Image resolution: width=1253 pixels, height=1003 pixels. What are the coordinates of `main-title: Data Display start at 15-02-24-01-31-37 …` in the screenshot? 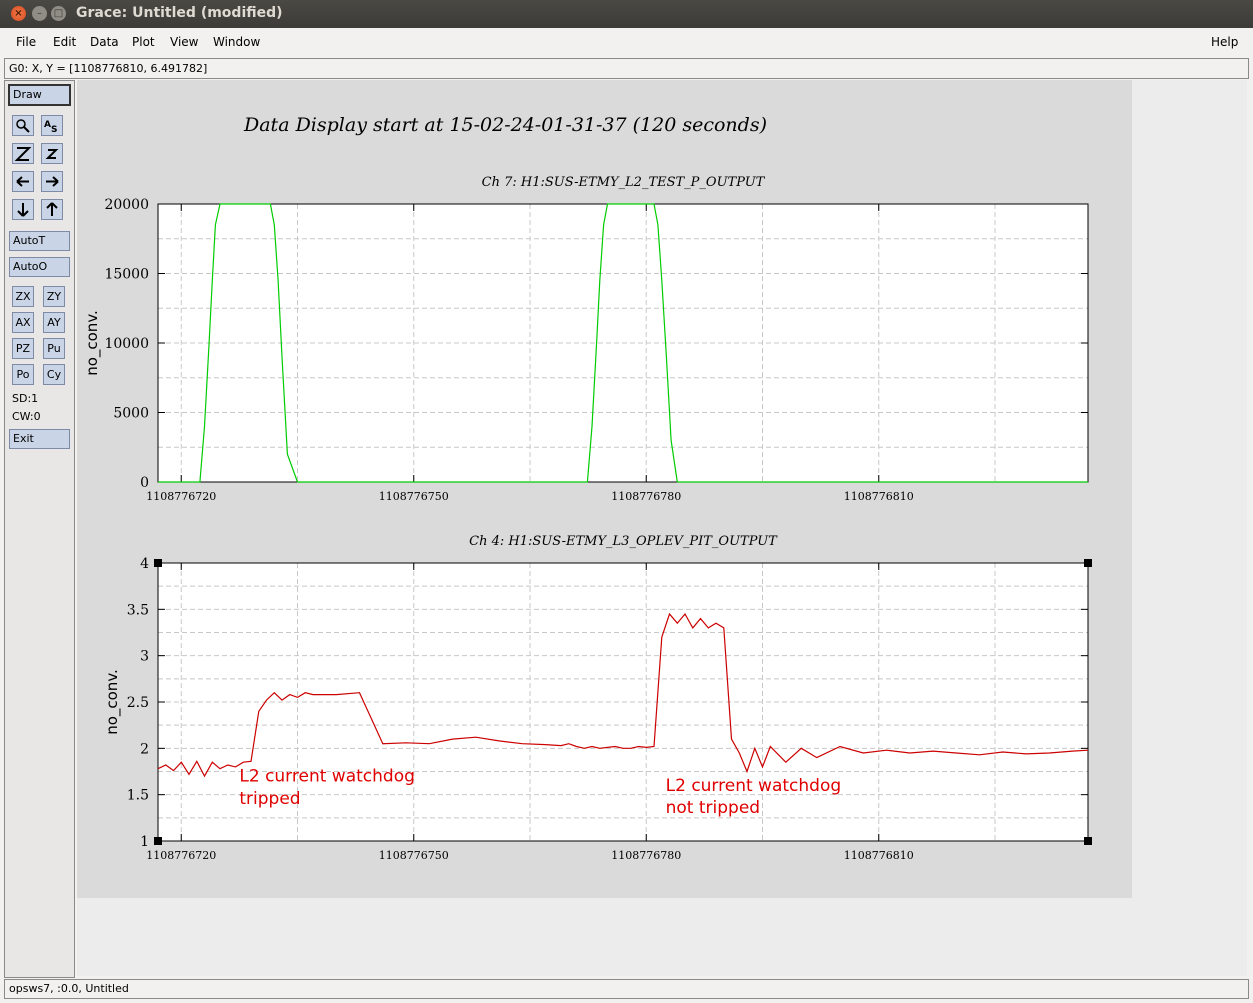 It's located at (505, 125).